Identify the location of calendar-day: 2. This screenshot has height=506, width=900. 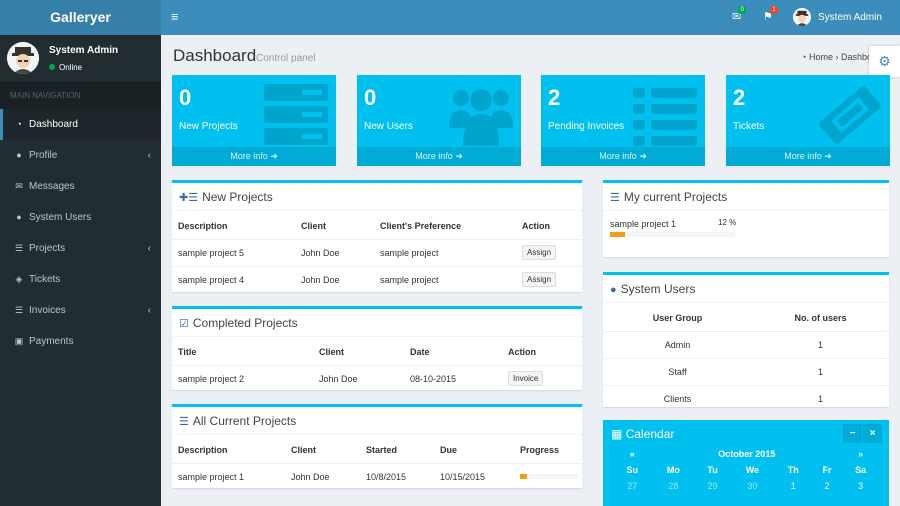
(827, 486).